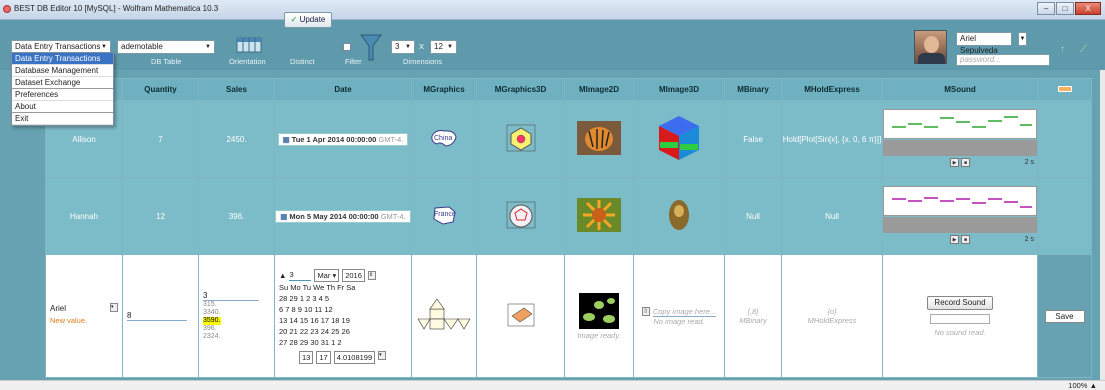 The width and height of the screenshot is (1105, 390). I want to click on menu-item-about: About, so click(62, 107).